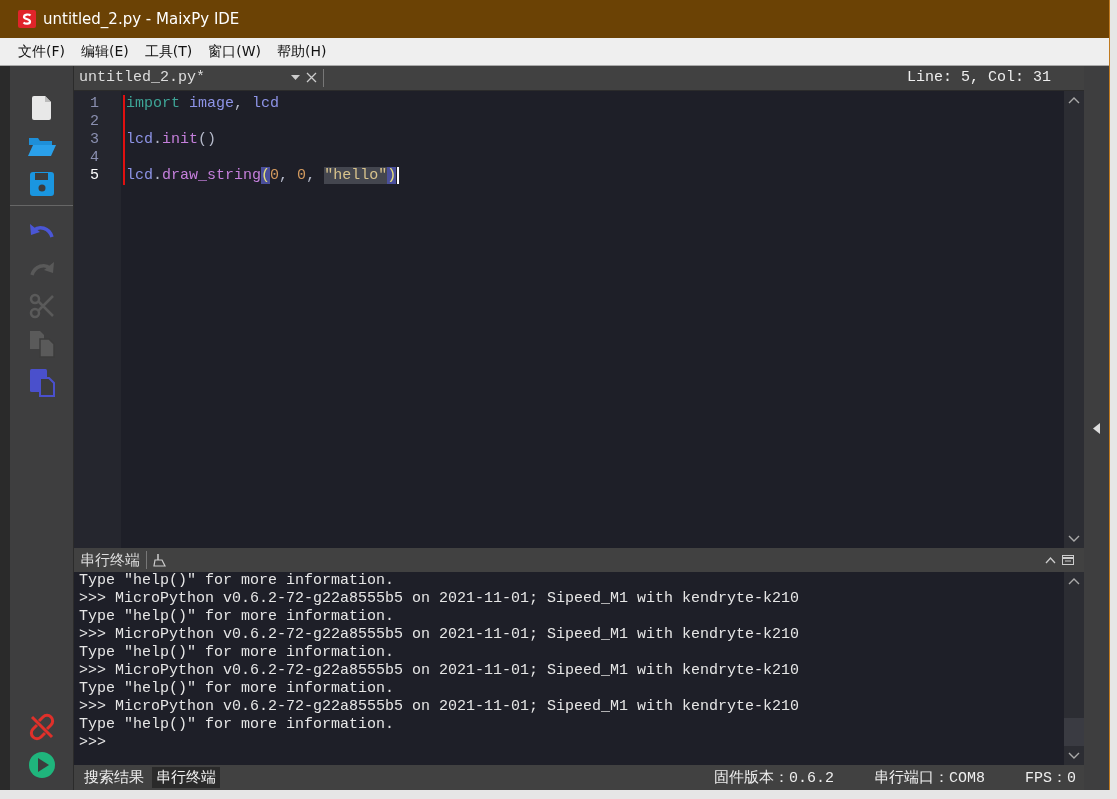  I want to click on code-line: lcd.init(), so click(171, 139).